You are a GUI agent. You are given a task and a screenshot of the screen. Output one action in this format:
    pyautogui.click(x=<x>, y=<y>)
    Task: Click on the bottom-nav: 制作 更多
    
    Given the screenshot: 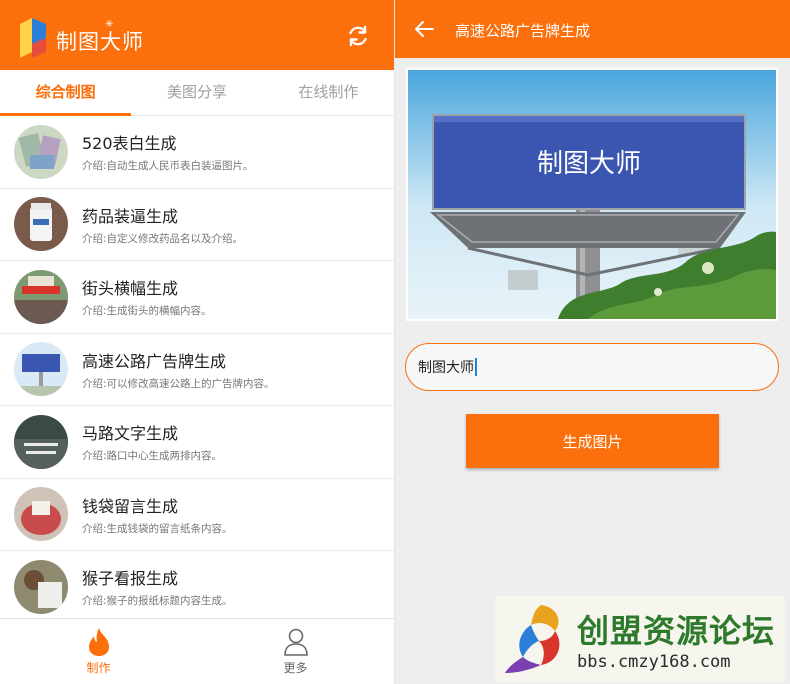 What is the action you would take?
    pyautogui.click(x=197, y=651)
    